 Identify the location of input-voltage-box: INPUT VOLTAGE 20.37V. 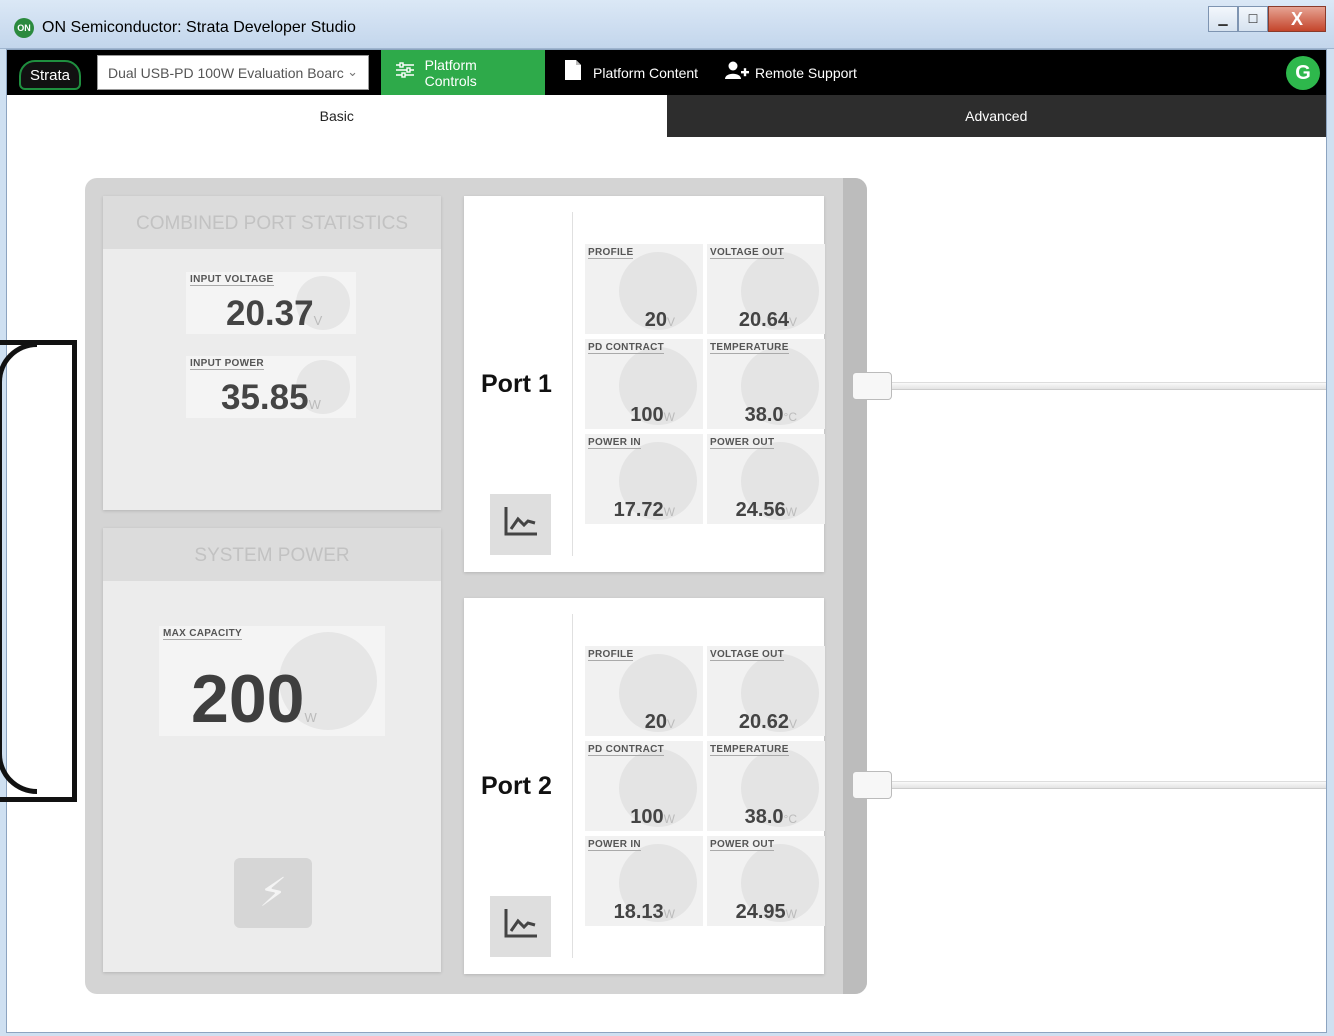
(271, 303).